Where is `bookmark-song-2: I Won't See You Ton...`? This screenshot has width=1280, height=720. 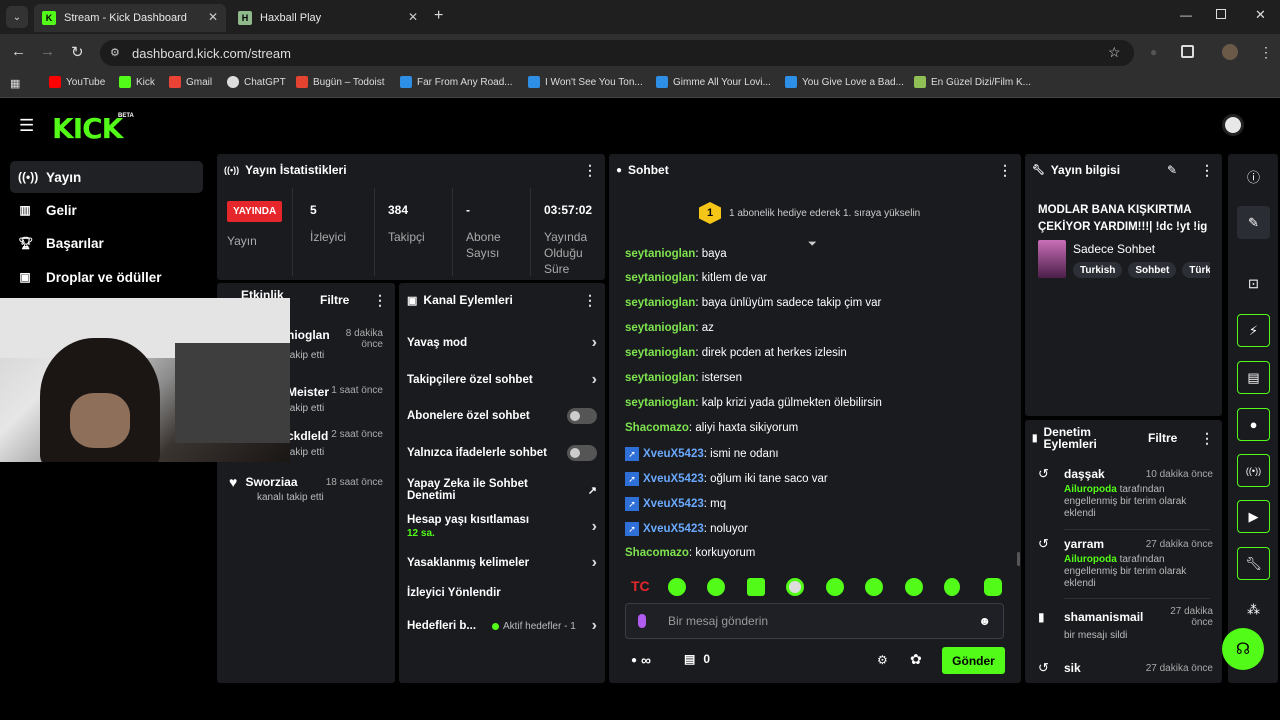 bookmark-song-2: I Won't See You Ton... is located at coordinates (585, 82).